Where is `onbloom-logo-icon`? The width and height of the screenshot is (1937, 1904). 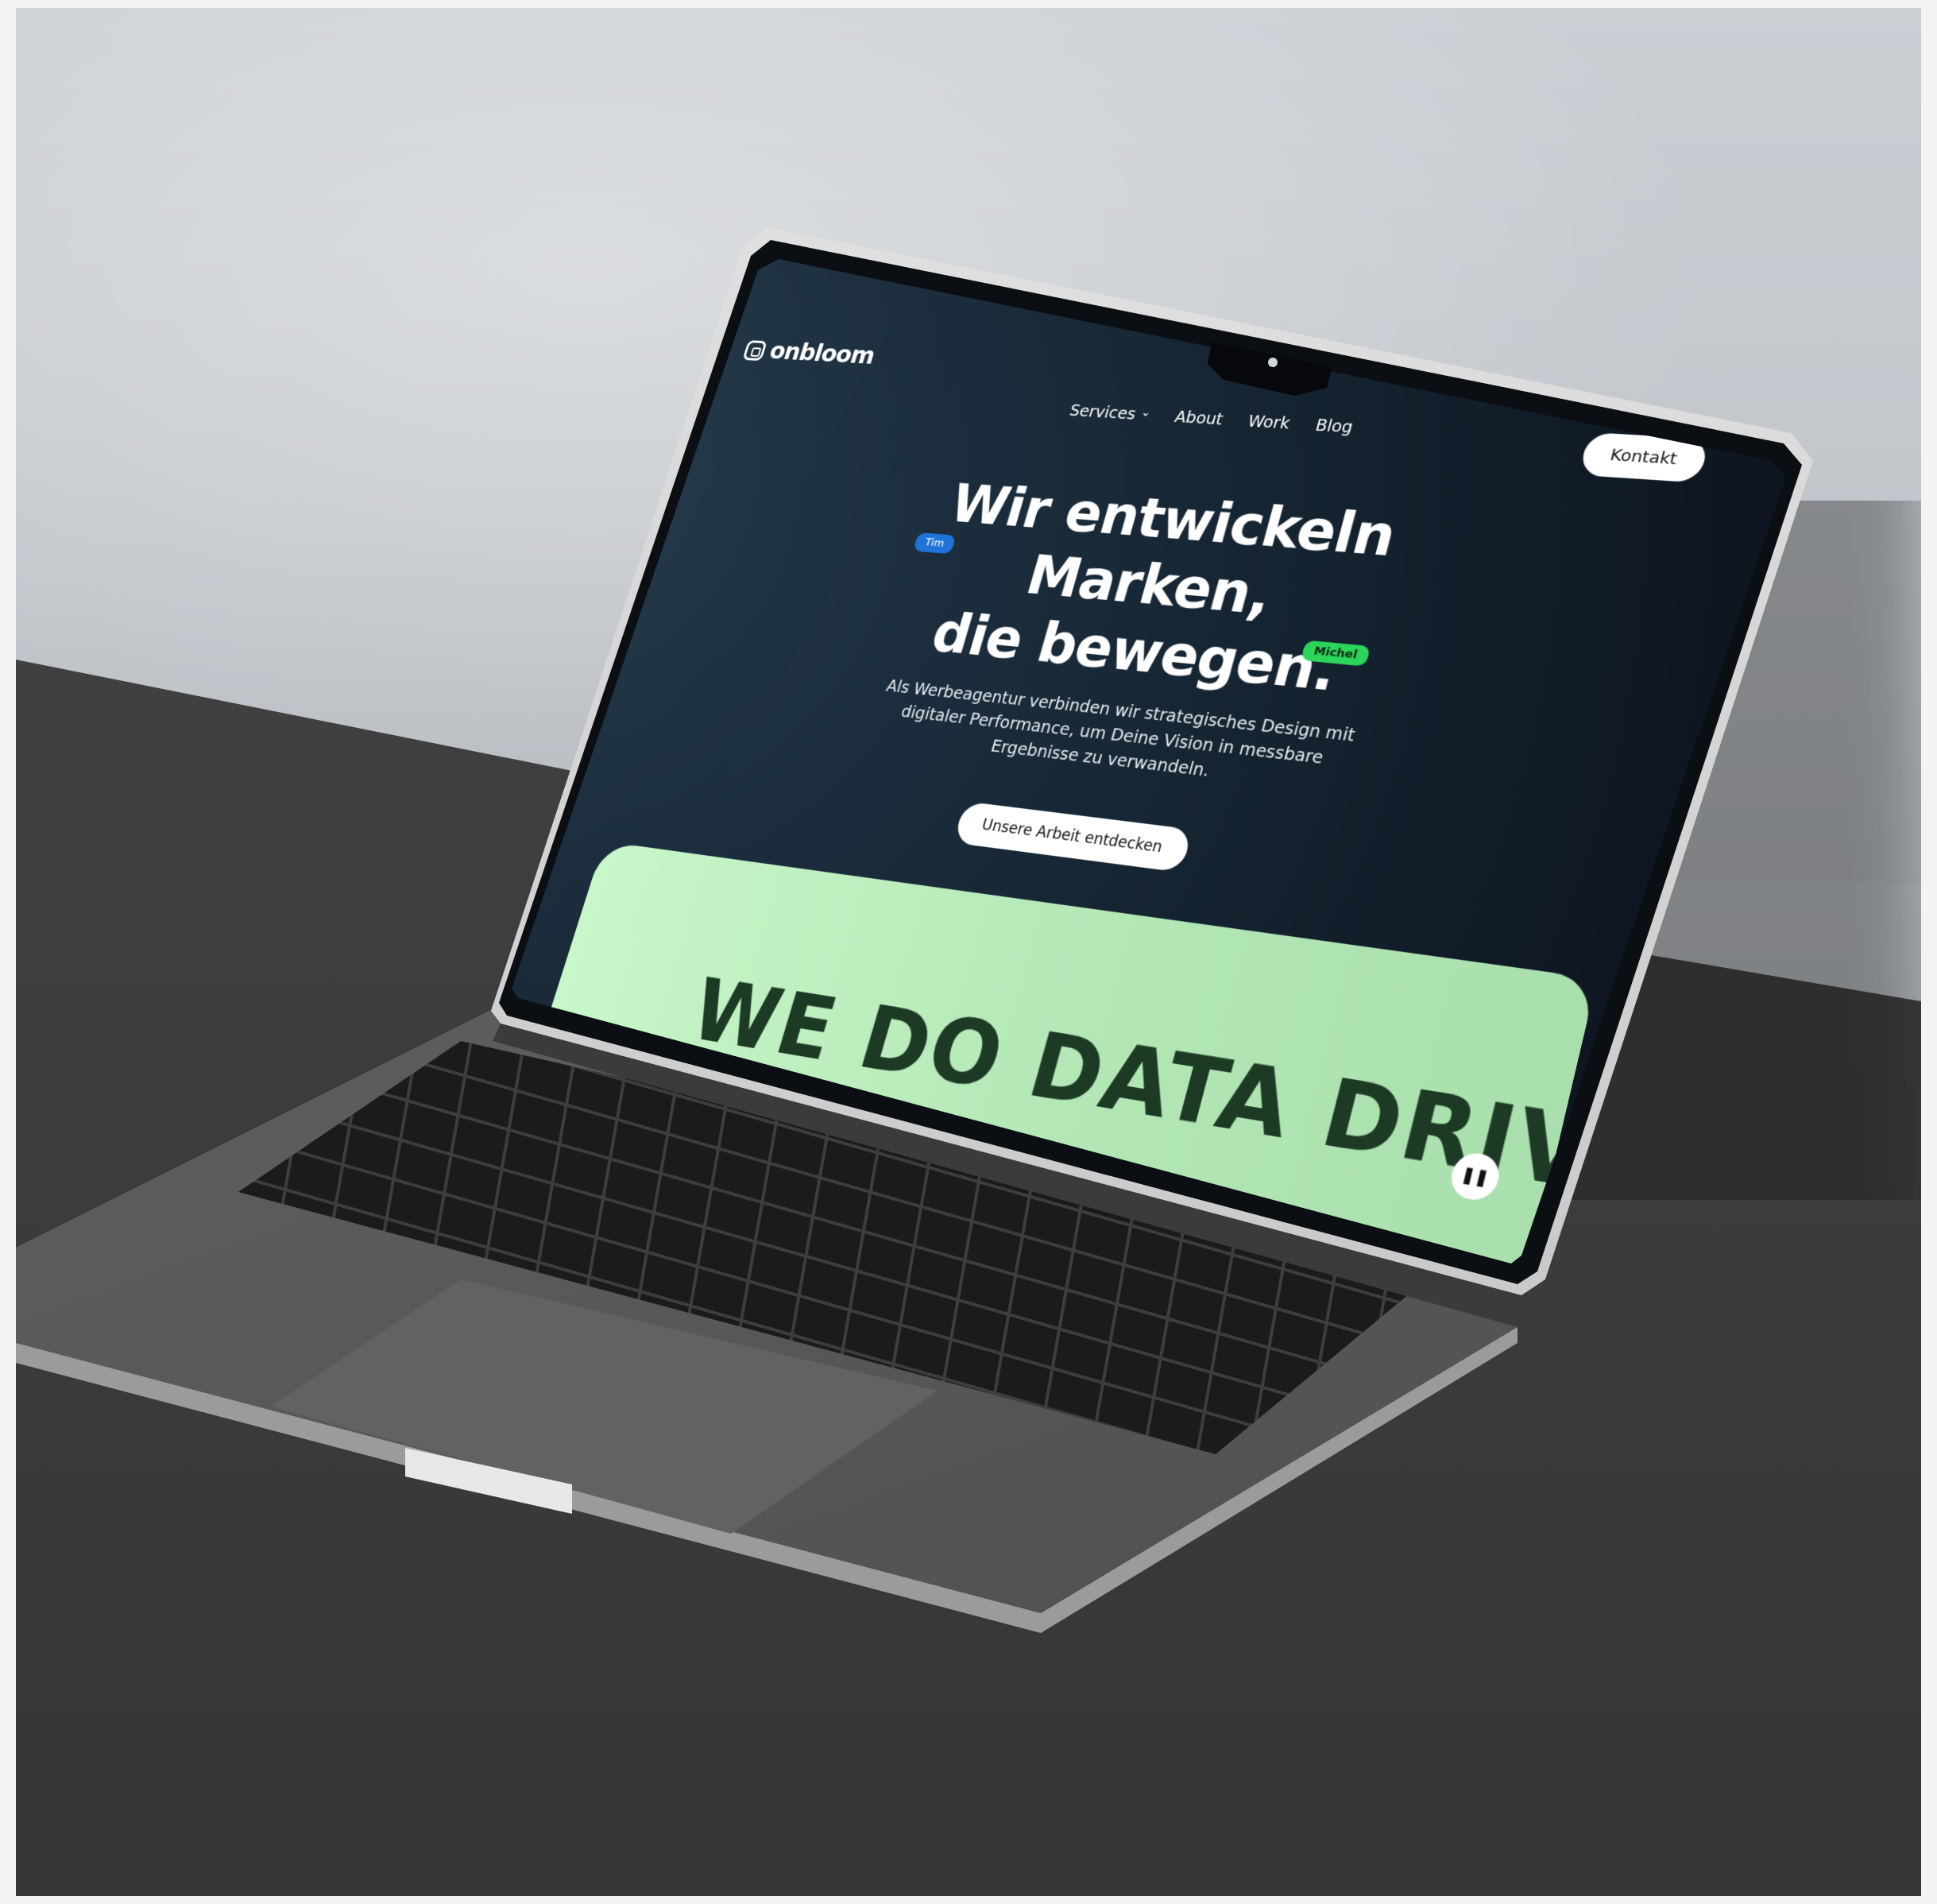 onbloom-logo-icon is located at coordinates (755, 350).